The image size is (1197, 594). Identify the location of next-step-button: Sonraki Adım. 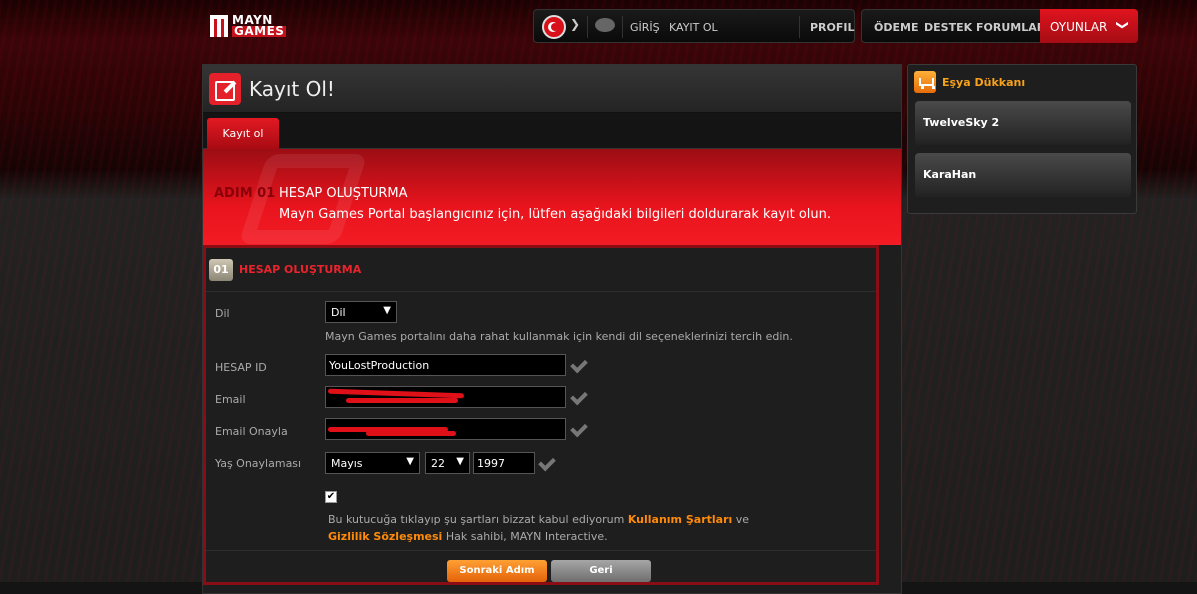
(497, 571).